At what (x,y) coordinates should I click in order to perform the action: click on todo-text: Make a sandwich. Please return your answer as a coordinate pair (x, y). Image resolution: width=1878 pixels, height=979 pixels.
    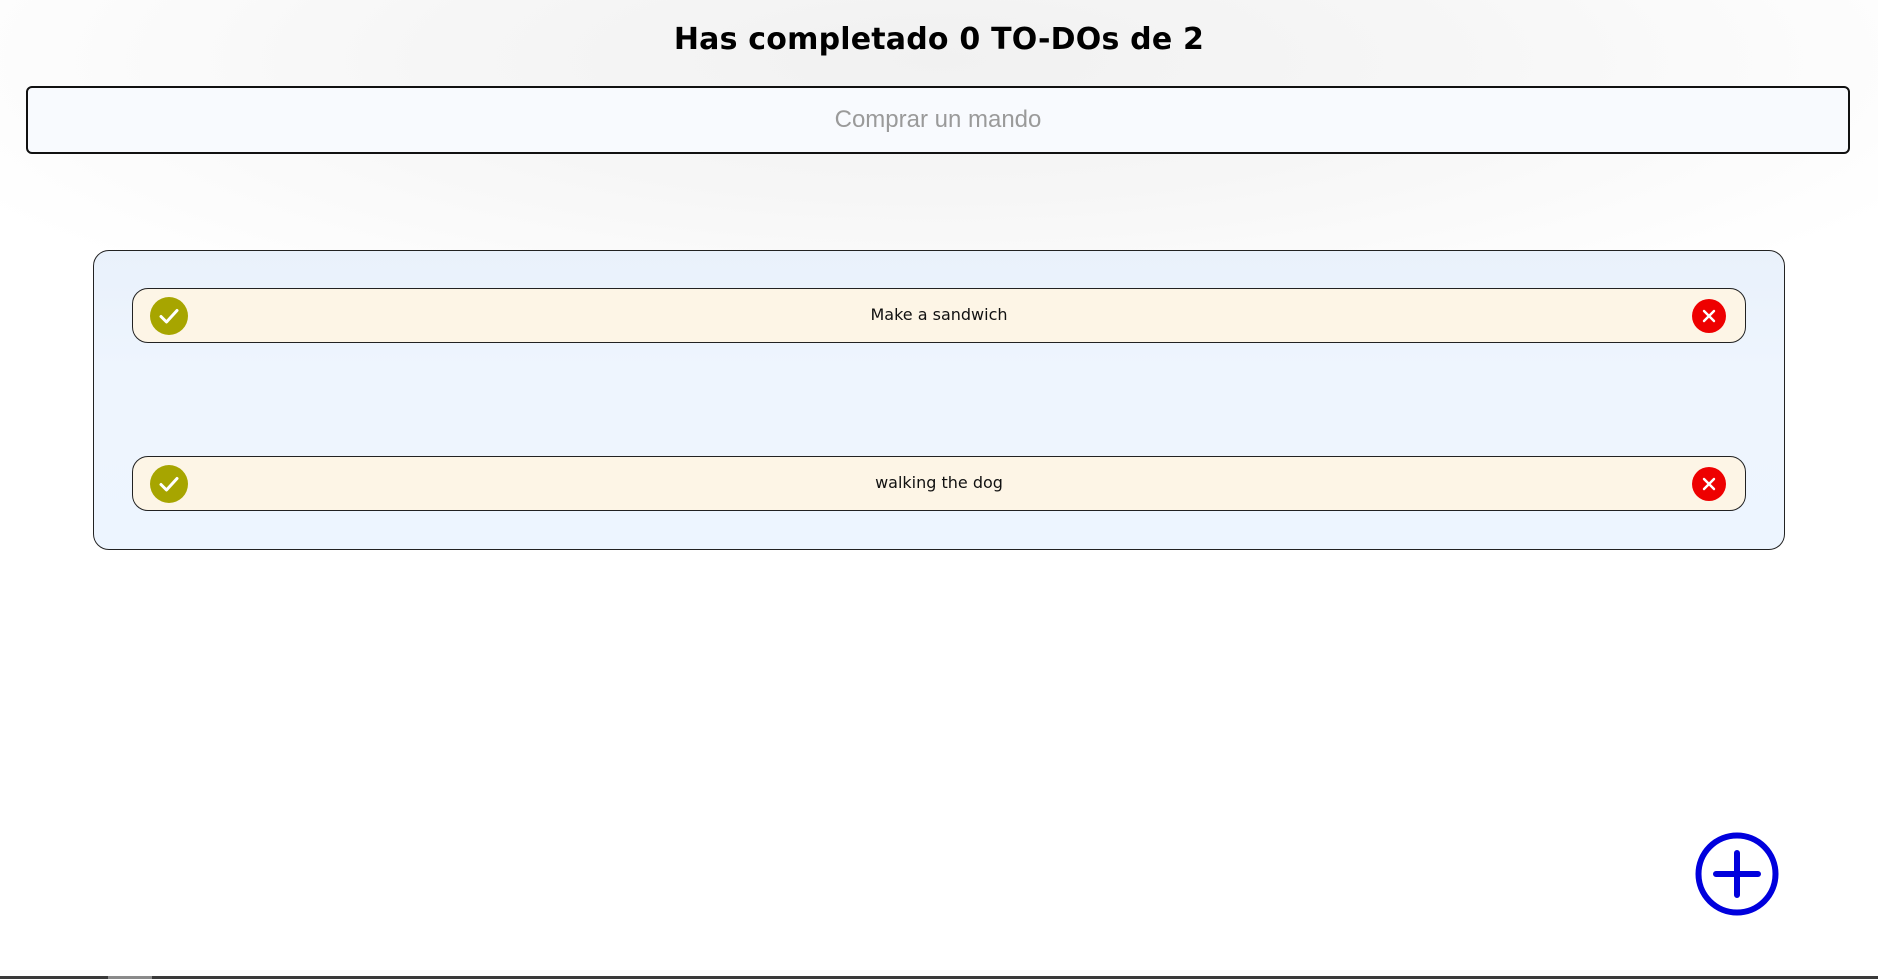
    Looking at the image, I should click on (939, 314).